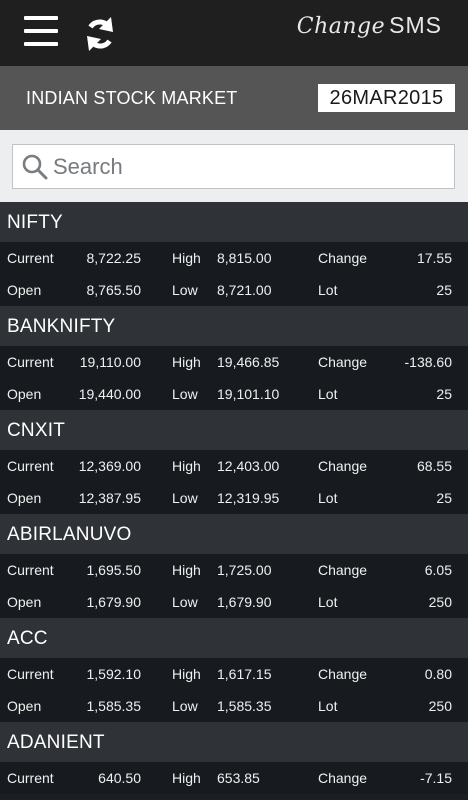  What do you see at coordinates (42, 33) in the screenshot?
I see `menu-icon` at bounding box center [42, 33].